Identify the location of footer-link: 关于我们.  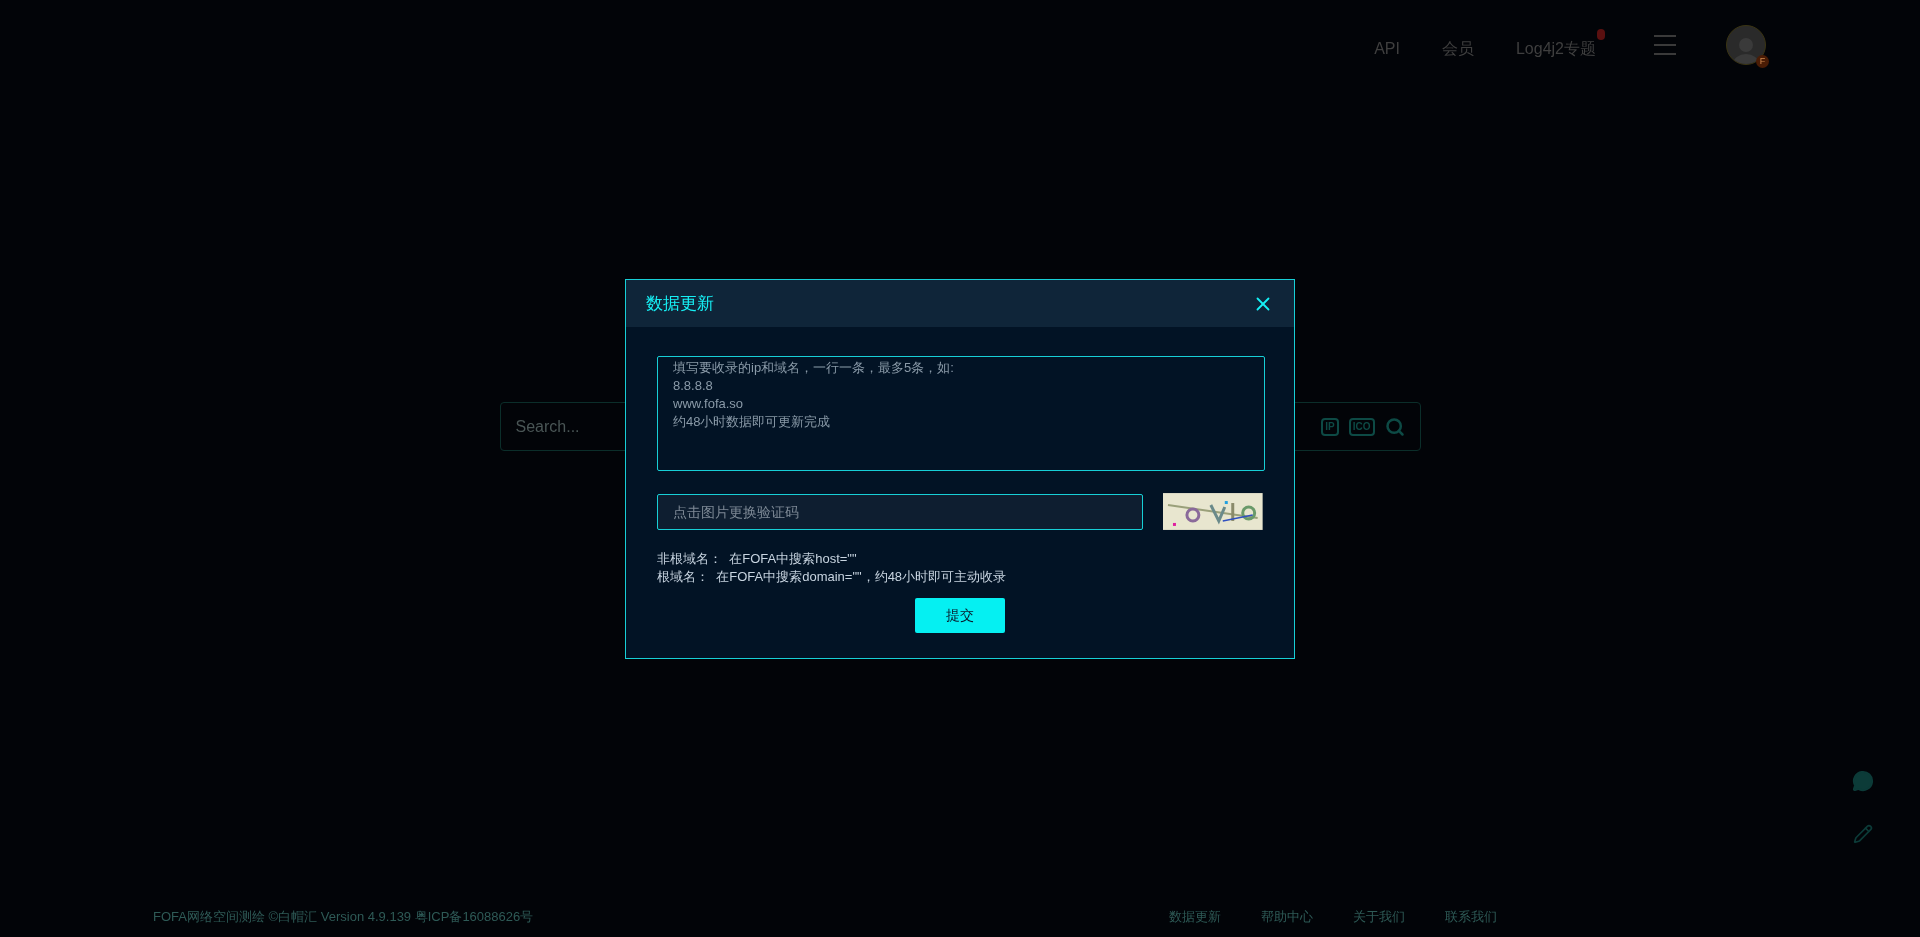
(1379, 917).